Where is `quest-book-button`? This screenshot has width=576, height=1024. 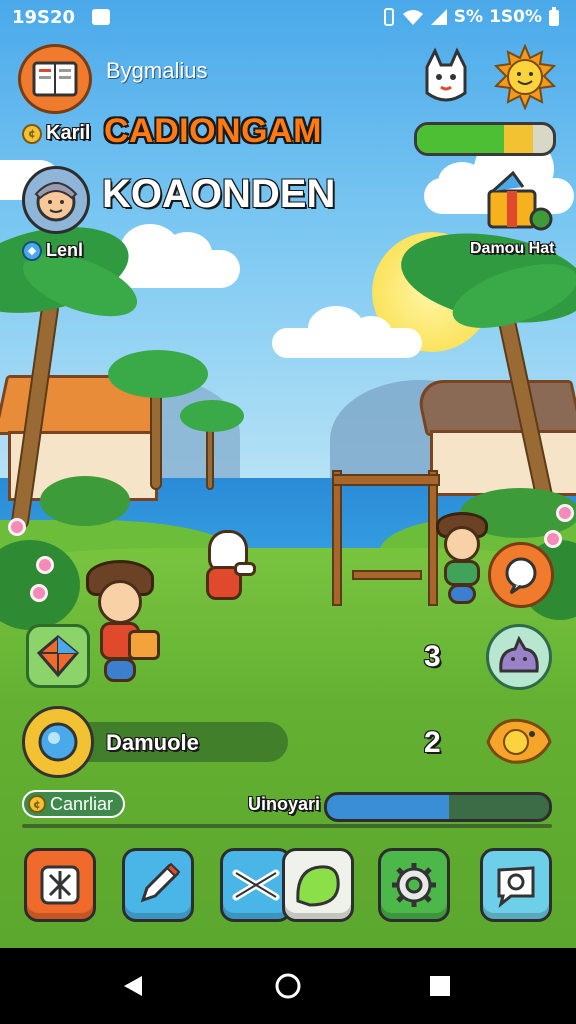 quest-book-button is located at coordinates (55, 79).